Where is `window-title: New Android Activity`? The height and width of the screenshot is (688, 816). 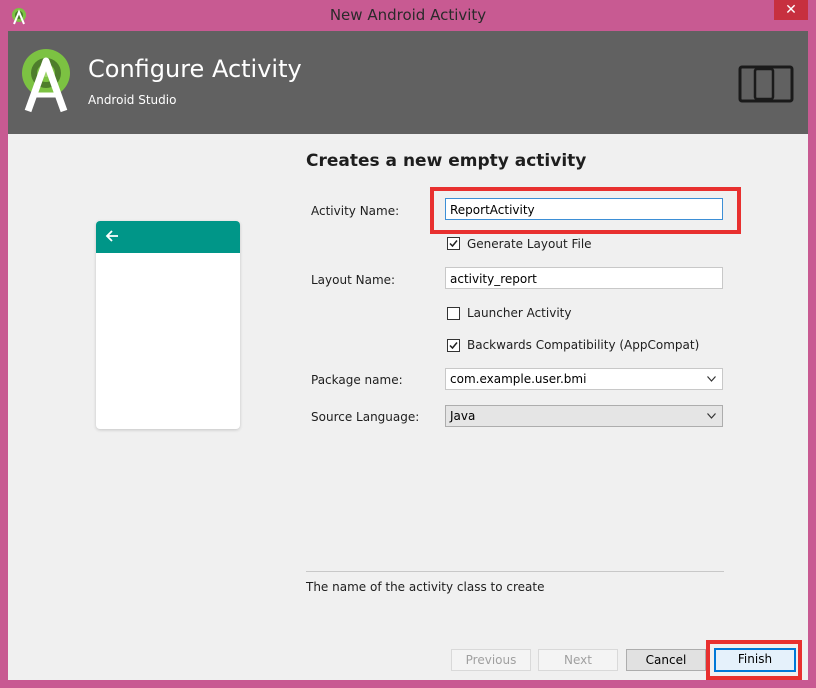 window-title: New Android Activity is located at coordinates (408, 15).